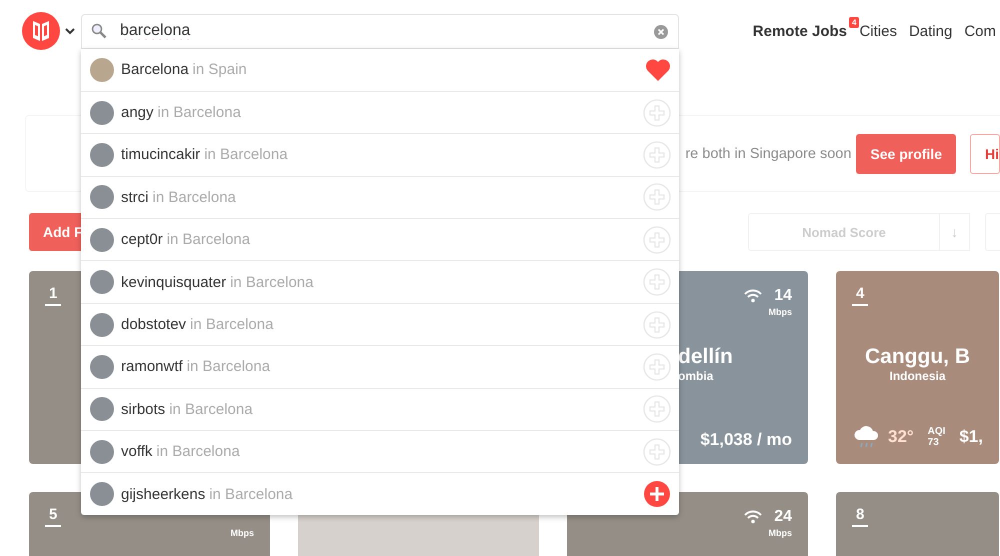 The height and width of the screenshot is (556, 1000). What do you see at coordinates (142, 239) in the screenshot?
I see `result-name: cept0r` at bounding box center [142, 239].